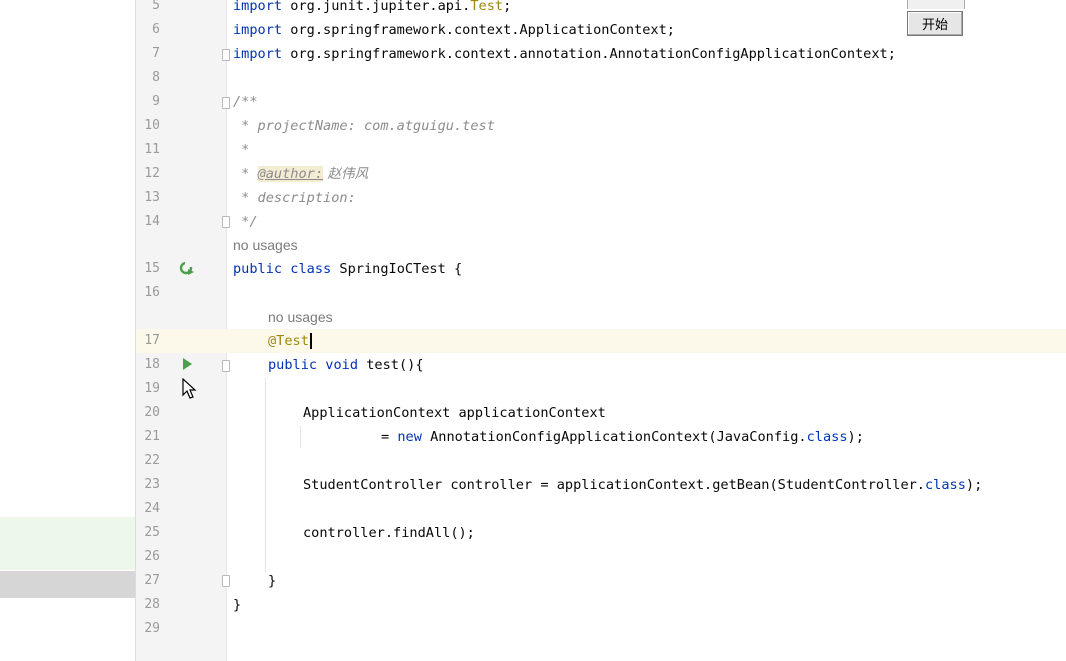  I want to click on javadoc-close: */, so click(245, 222).